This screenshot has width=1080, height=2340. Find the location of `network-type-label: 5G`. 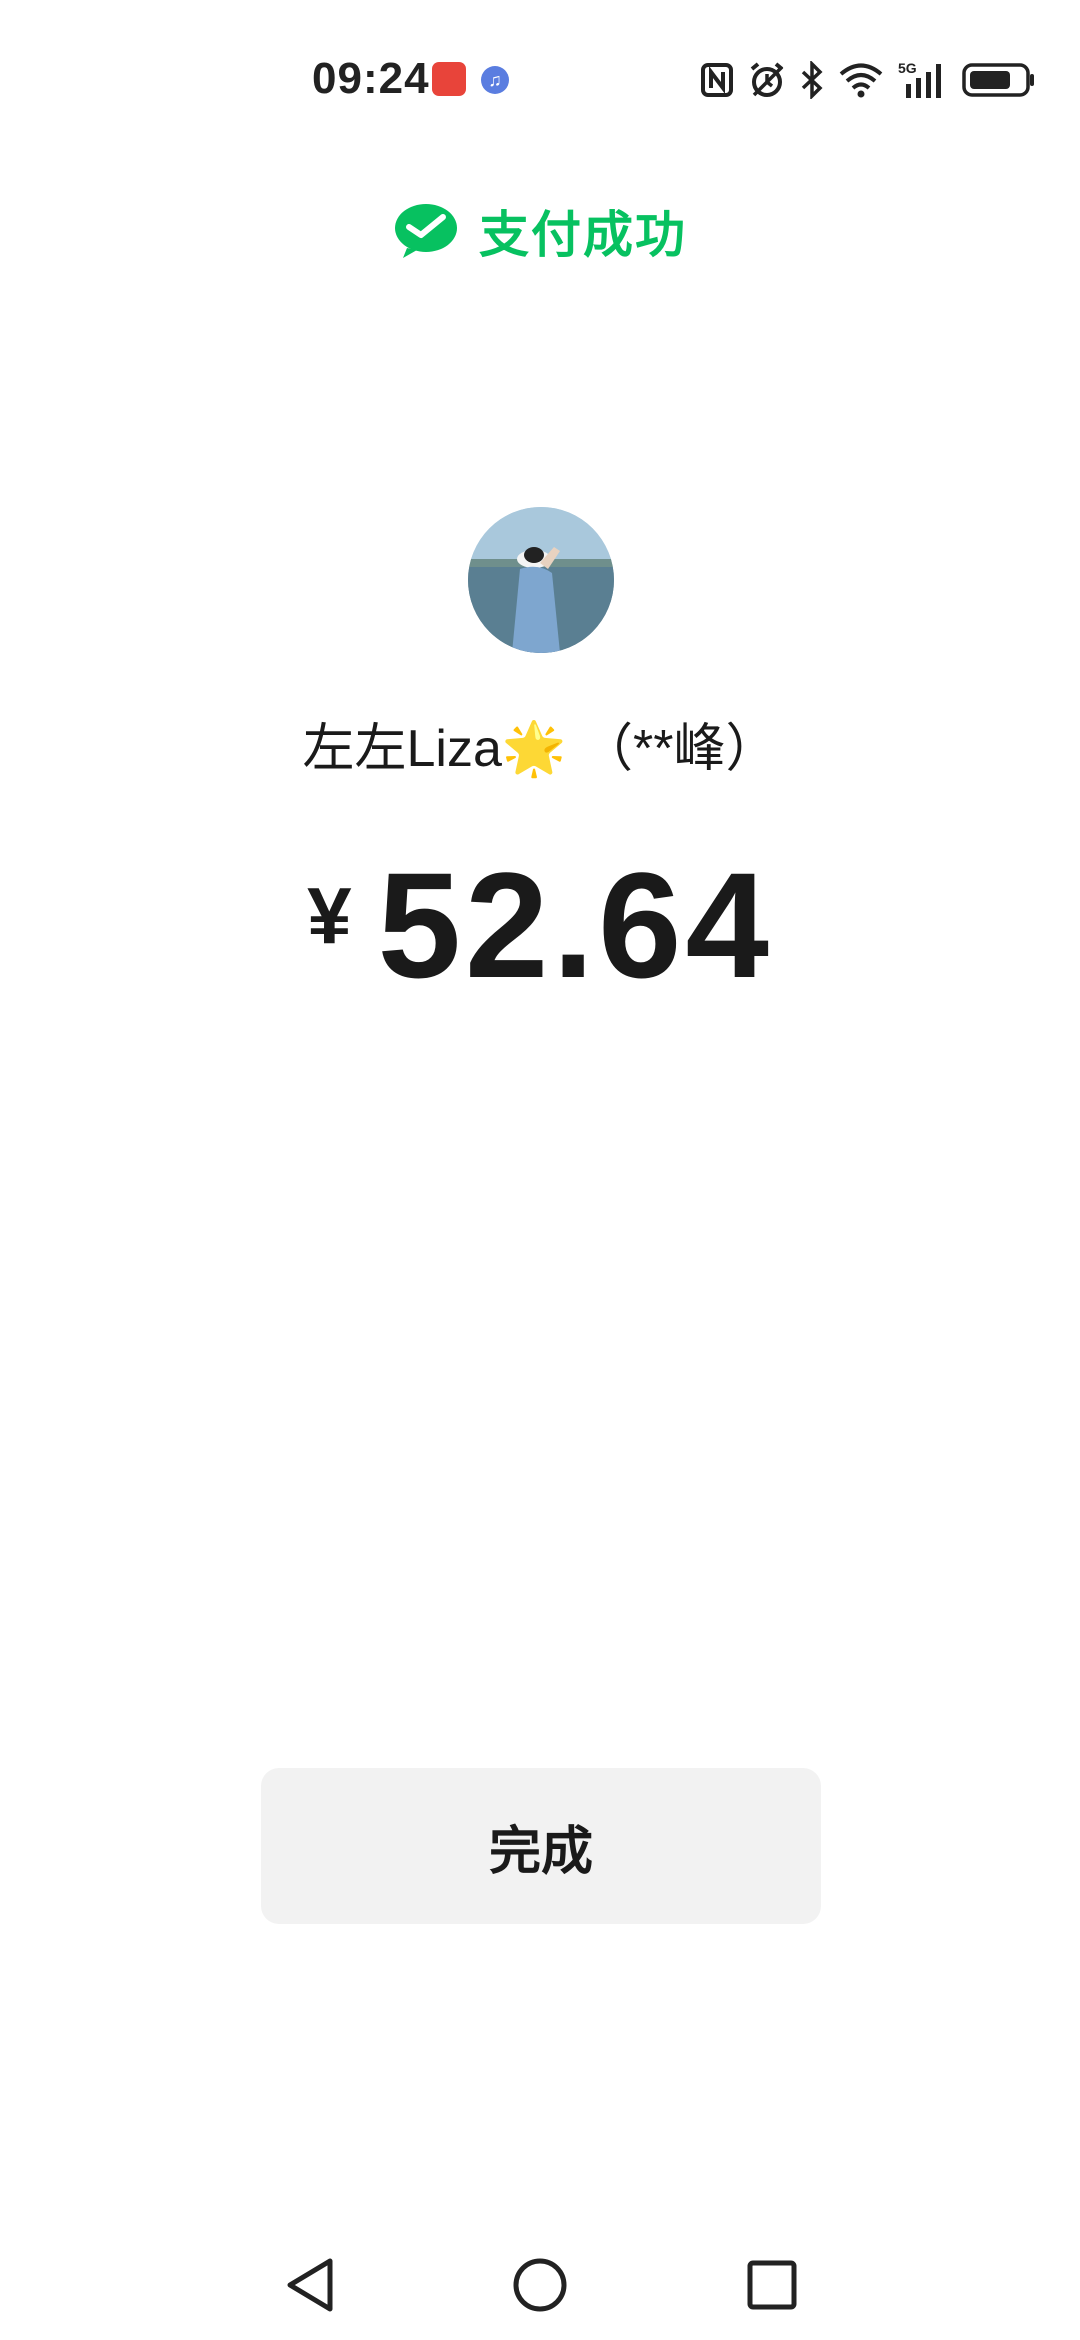

network-type-label: 5G is located at coordinates (907, 68).